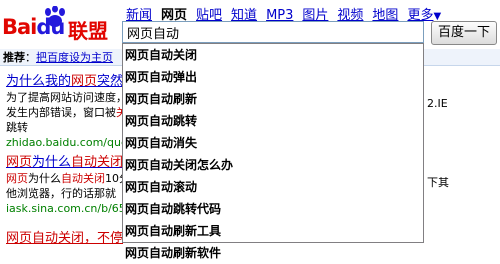  I want to click on suggestion-item: 网页自动关闭怎么办, so click(273, 165).